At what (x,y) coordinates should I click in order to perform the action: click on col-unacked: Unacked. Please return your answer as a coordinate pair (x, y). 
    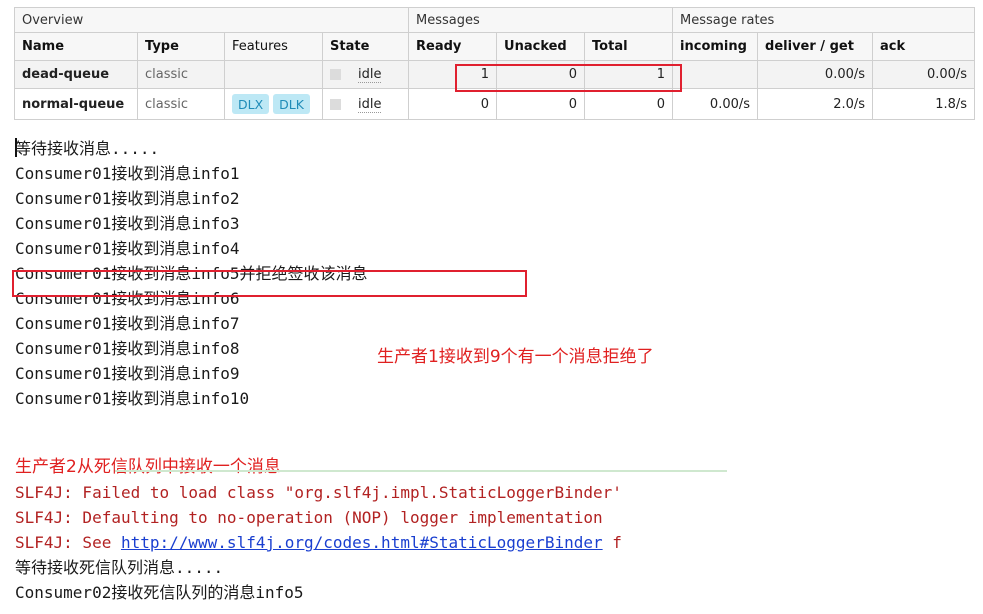
    Looking at the image, I should click on (541, 46).